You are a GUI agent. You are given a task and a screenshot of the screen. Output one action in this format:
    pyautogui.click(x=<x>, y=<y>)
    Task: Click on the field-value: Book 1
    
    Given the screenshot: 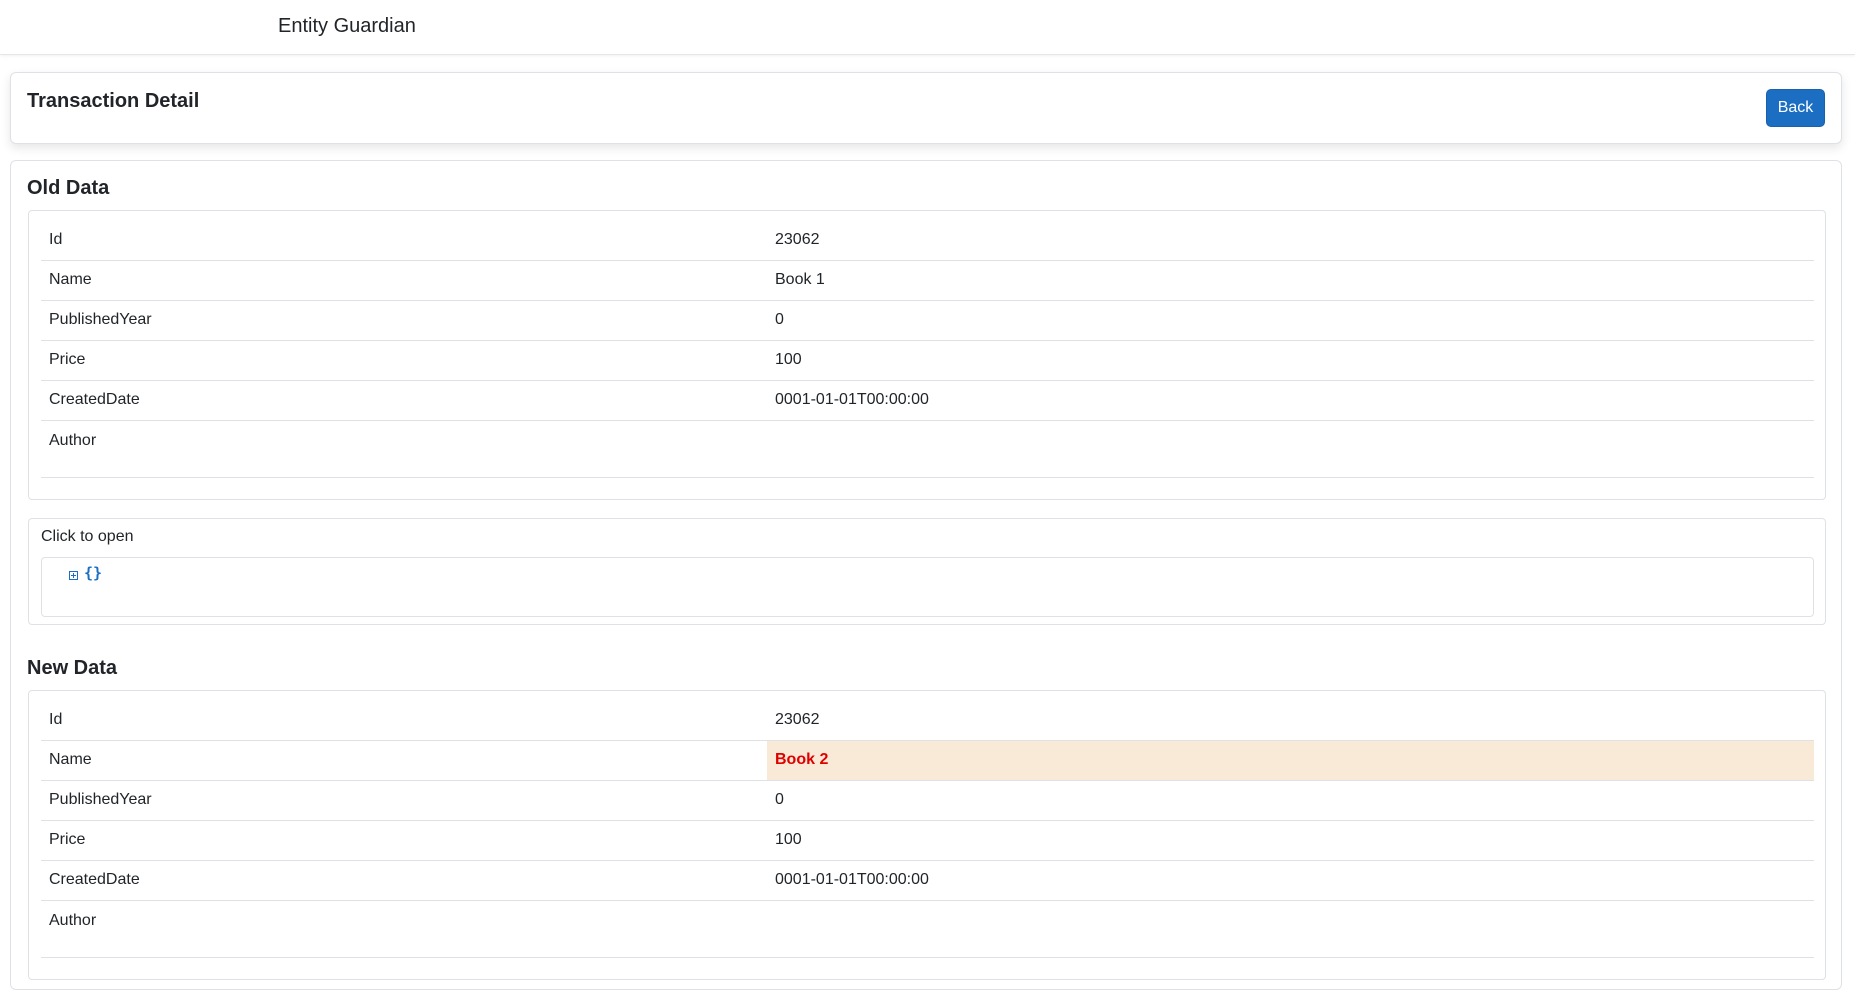 What is the action you would take?
    pyautogui.click(x=1290, y=280)
    